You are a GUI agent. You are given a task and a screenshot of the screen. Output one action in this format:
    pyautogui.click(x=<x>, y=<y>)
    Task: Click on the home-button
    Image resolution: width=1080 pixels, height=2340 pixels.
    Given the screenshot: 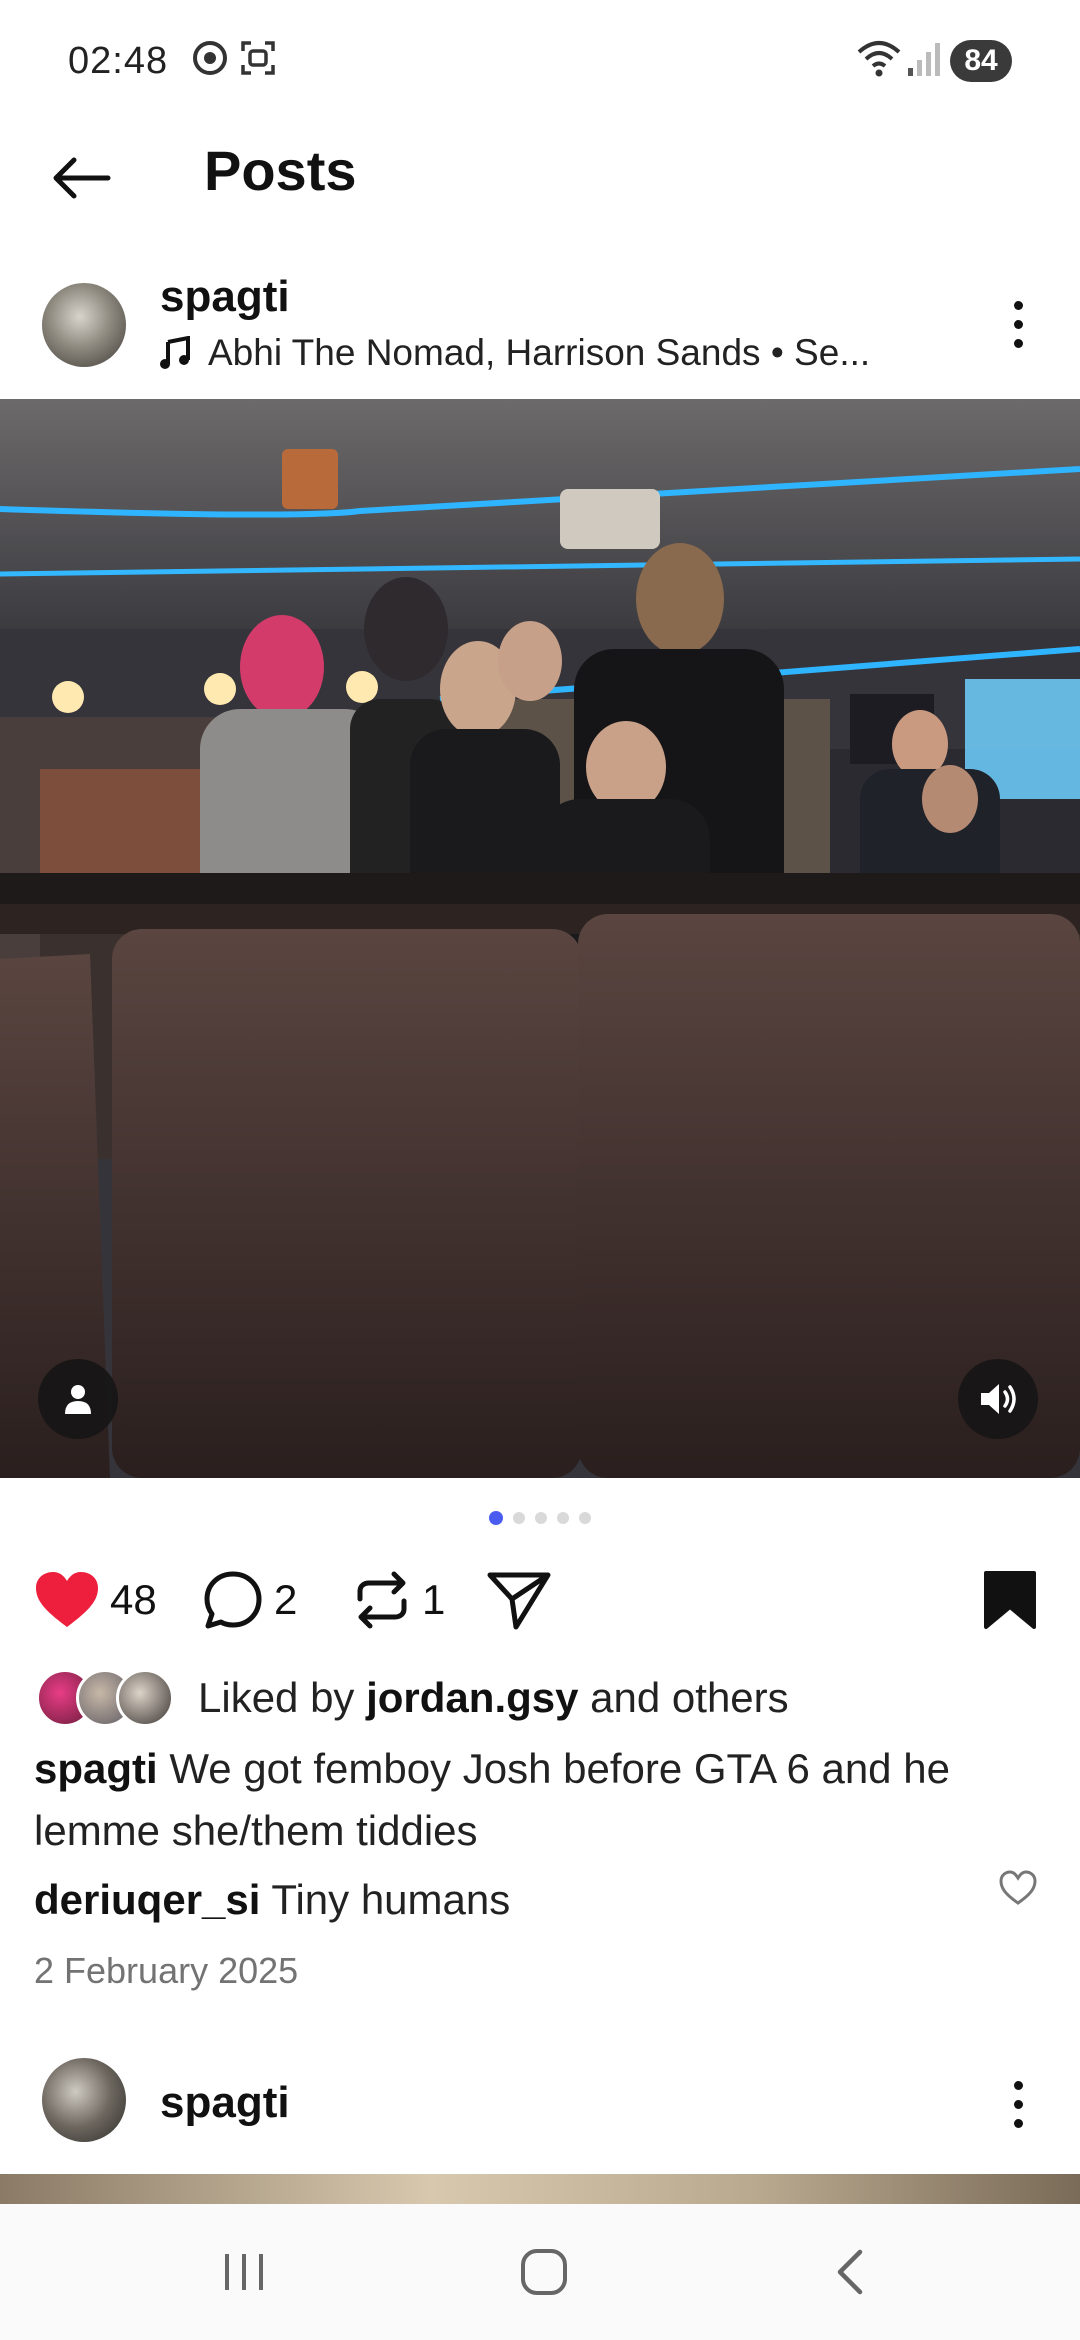 What is the action you would take?
    pyautogui.click(x=544, y=2272)
    